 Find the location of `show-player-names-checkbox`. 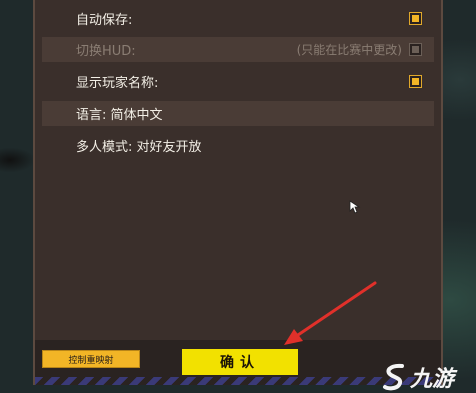

show-player-names-checkbox is located at coordinates (415, 81).